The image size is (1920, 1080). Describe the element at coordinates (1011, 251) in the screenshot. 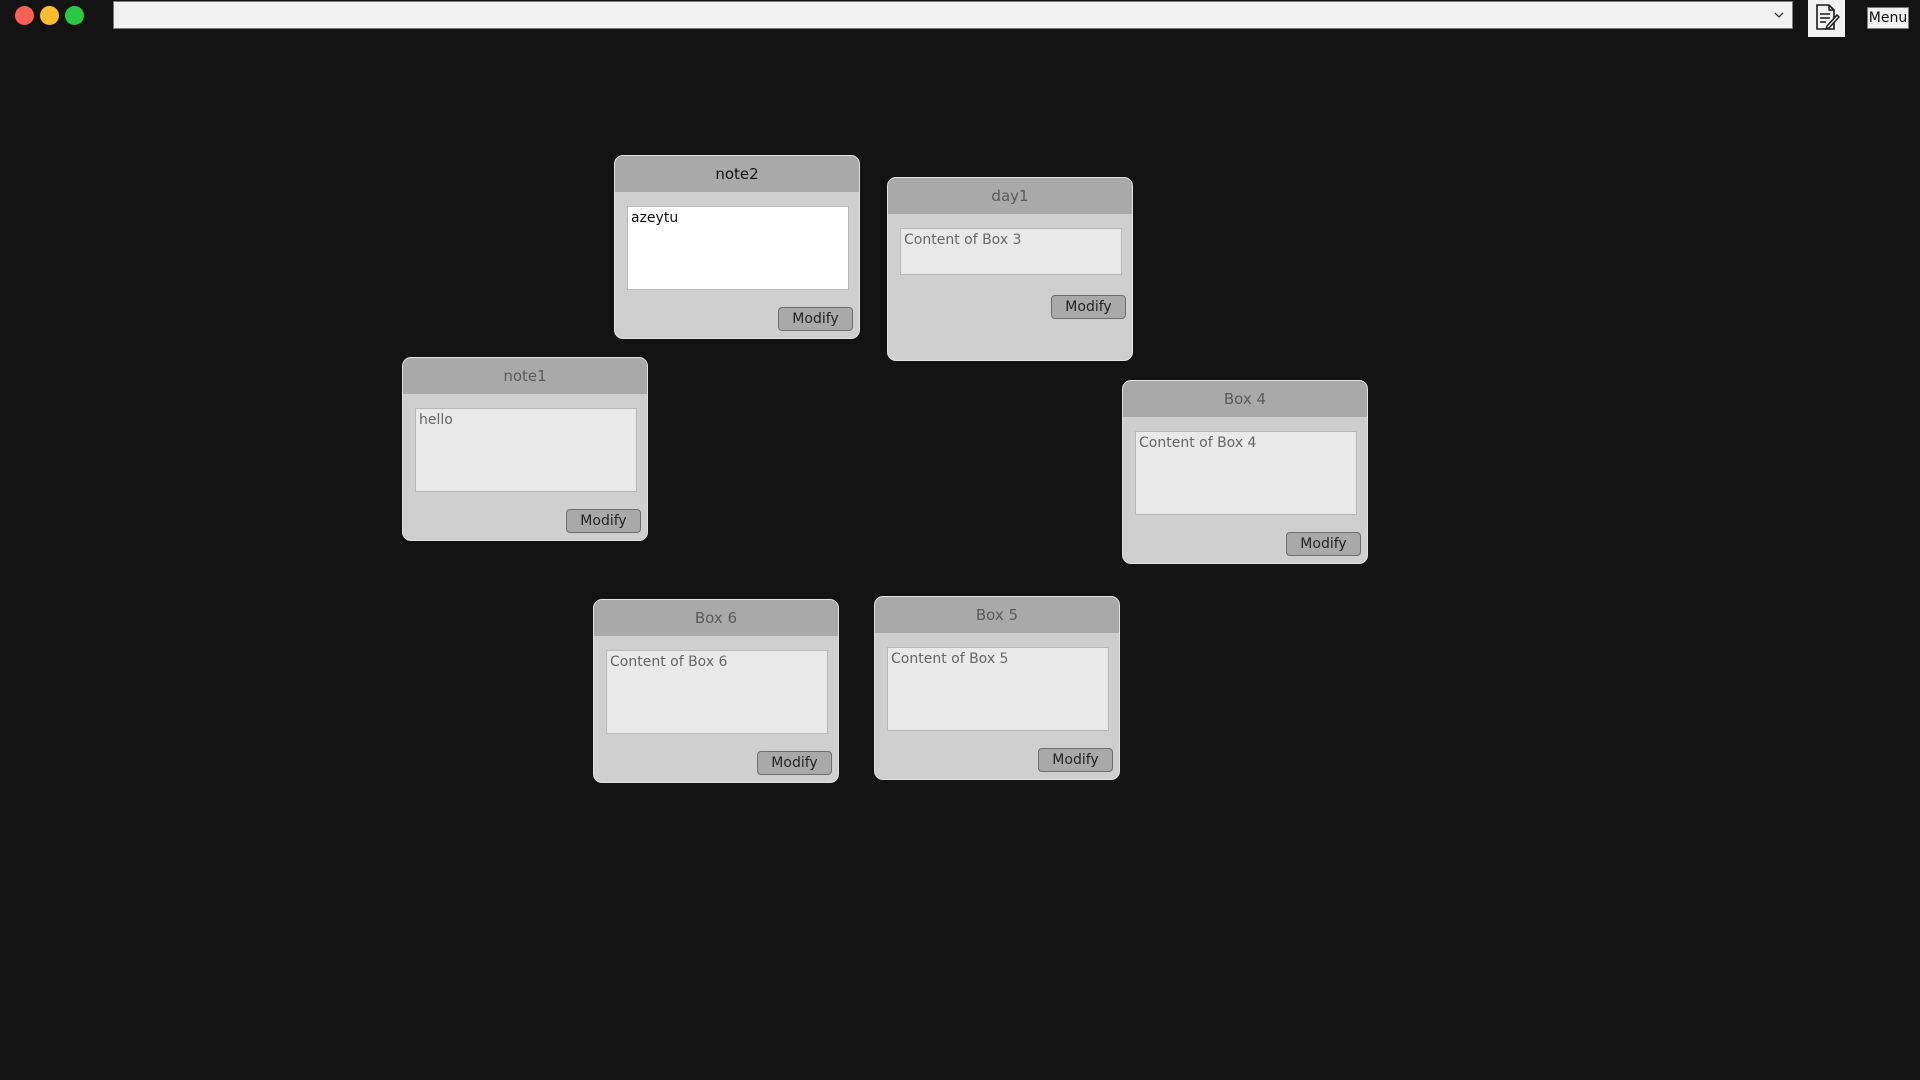

I see `note-box-content: Content of Box 3` at that location.